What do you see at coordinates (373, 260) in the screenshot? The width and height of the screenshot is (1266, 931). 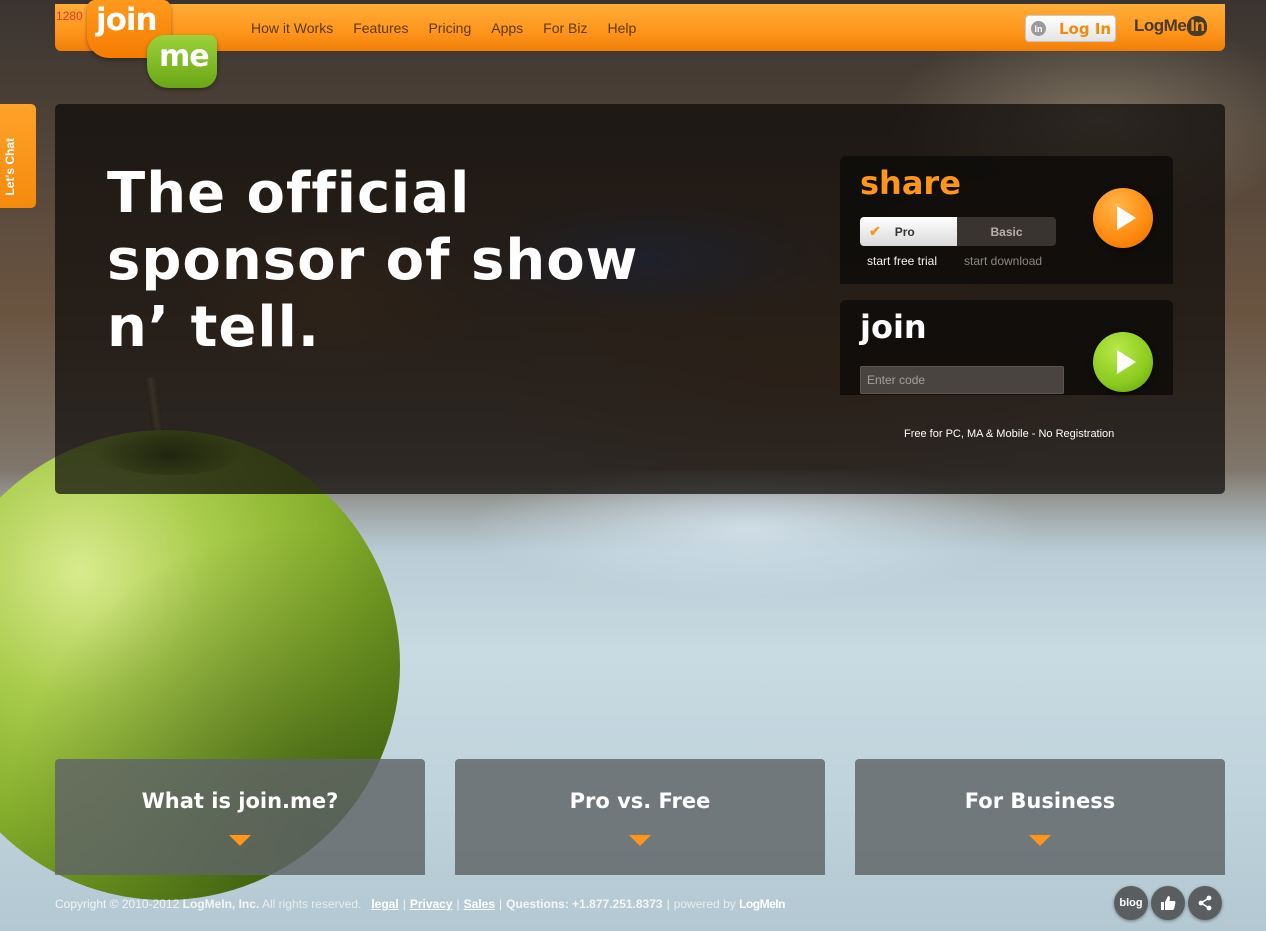 I see `hero-title: The official sponsor of show n’ tell.` at bounding box center [373, 260].